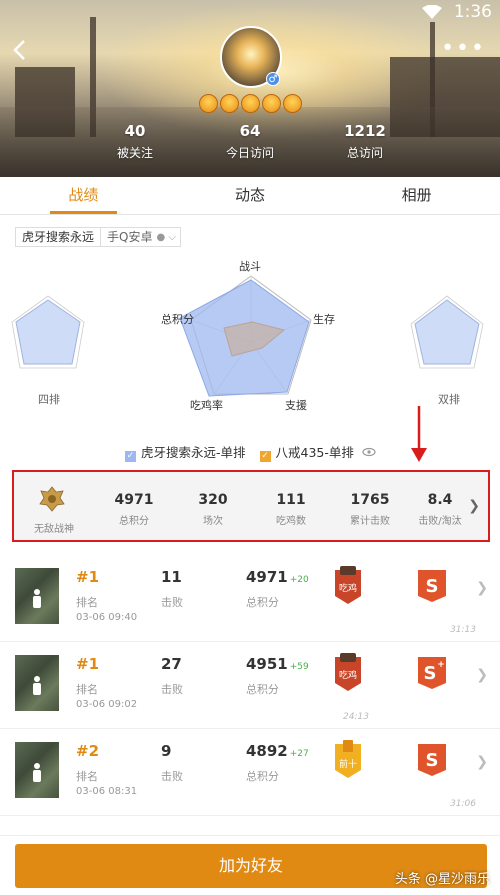  Describe the element at coordinates (432, 673) in the screenshot. I see `s-plus-grade-medal-icon: S +` at that location.